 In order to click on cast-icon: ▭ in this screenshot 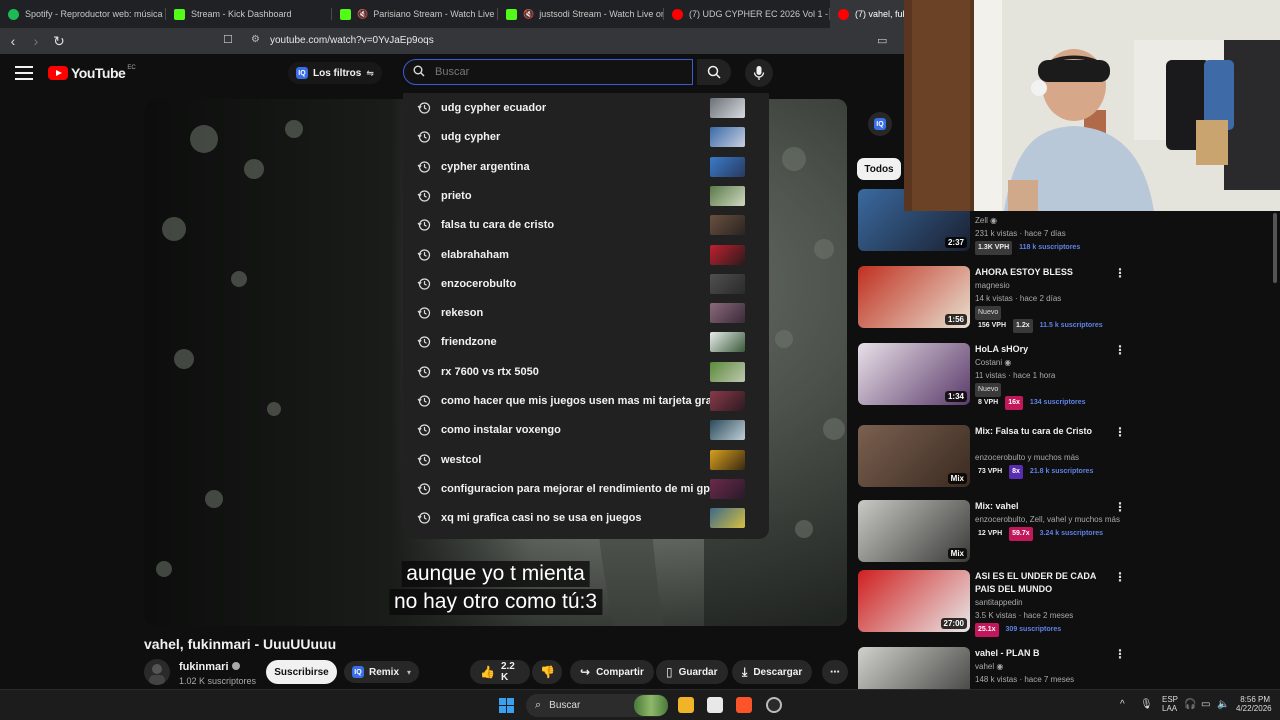, I will do `click(882, 40)`.